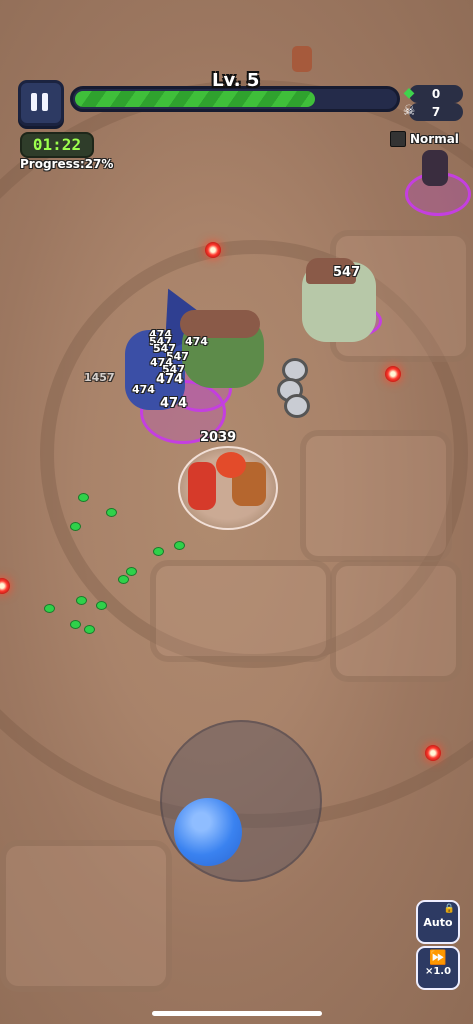 This screenshot has height=1024, width=473. Describe the element at coordinates (236, 80) in the screenshot. I see `level-label: Lv. 5` at that location.